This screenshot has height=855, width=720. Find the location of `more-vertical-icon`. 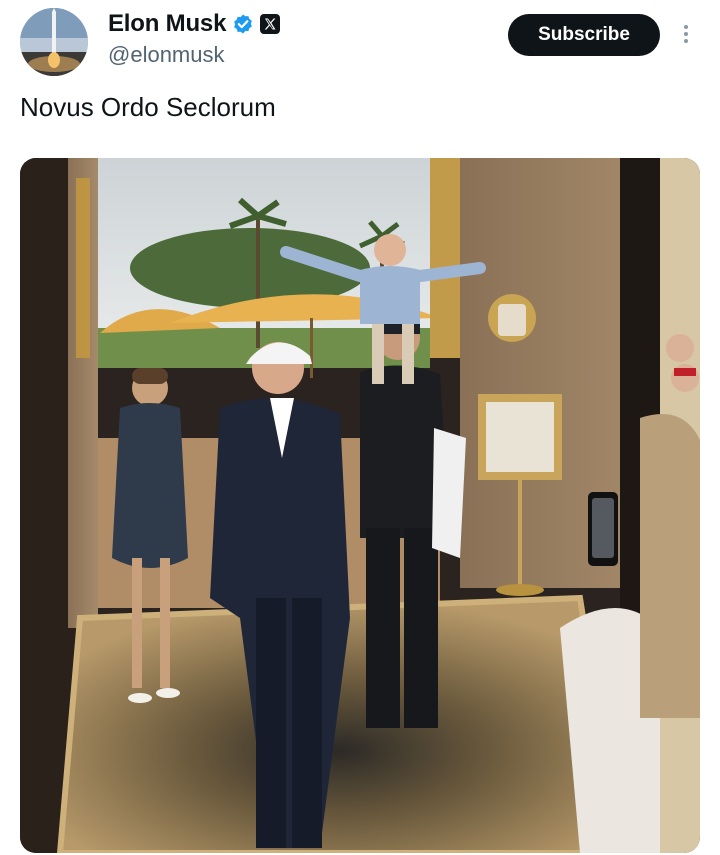

more-vertical-icon is located at coordinates (686, 35).